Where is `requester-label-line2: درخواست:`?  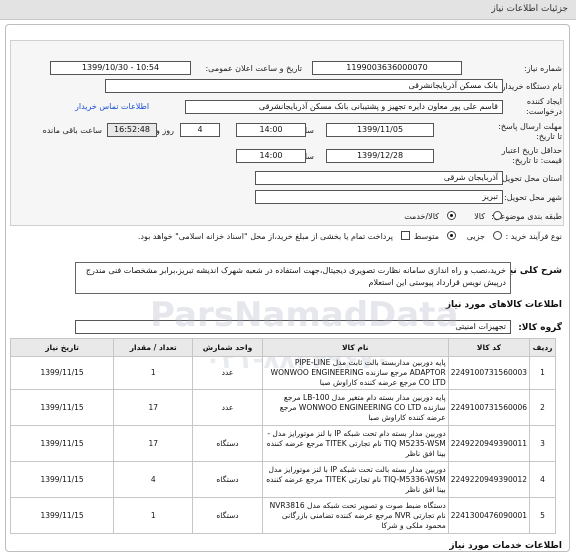
requester-label-line2: درخواست: is located at coordinates (544, 111).